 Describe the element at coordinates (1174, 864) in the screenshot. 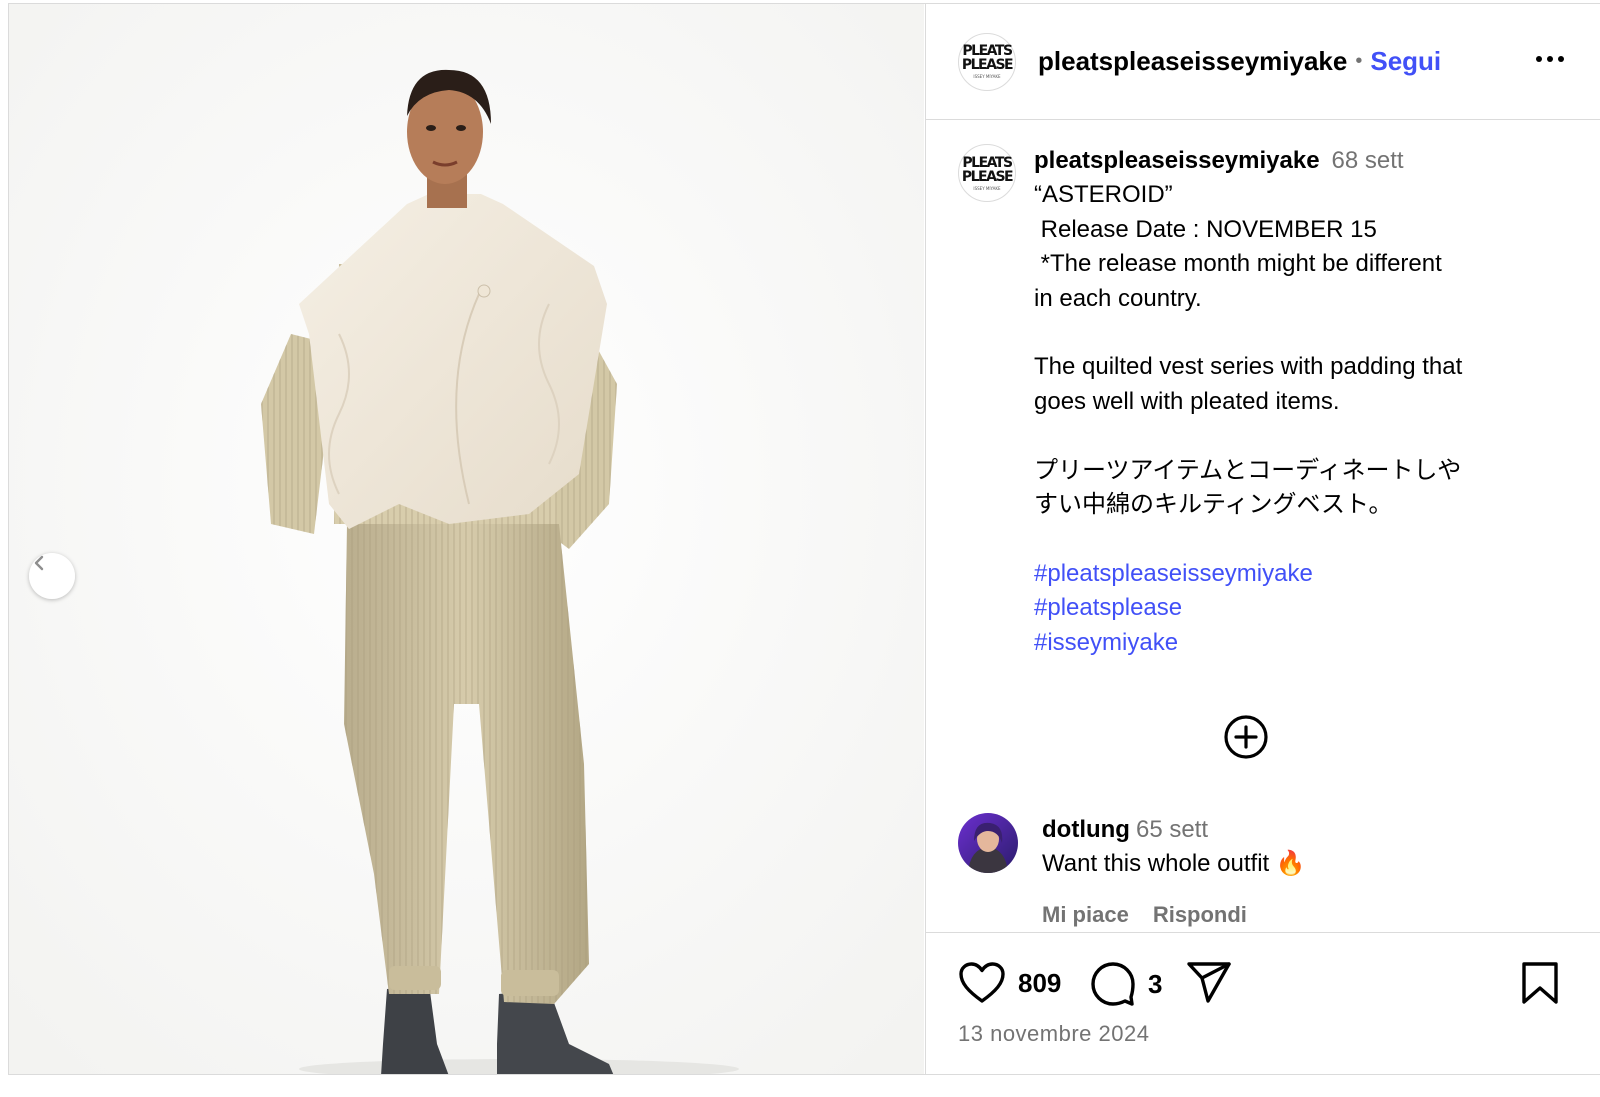

I see `comment-text: Want this whole outfit 🔥` at that location.